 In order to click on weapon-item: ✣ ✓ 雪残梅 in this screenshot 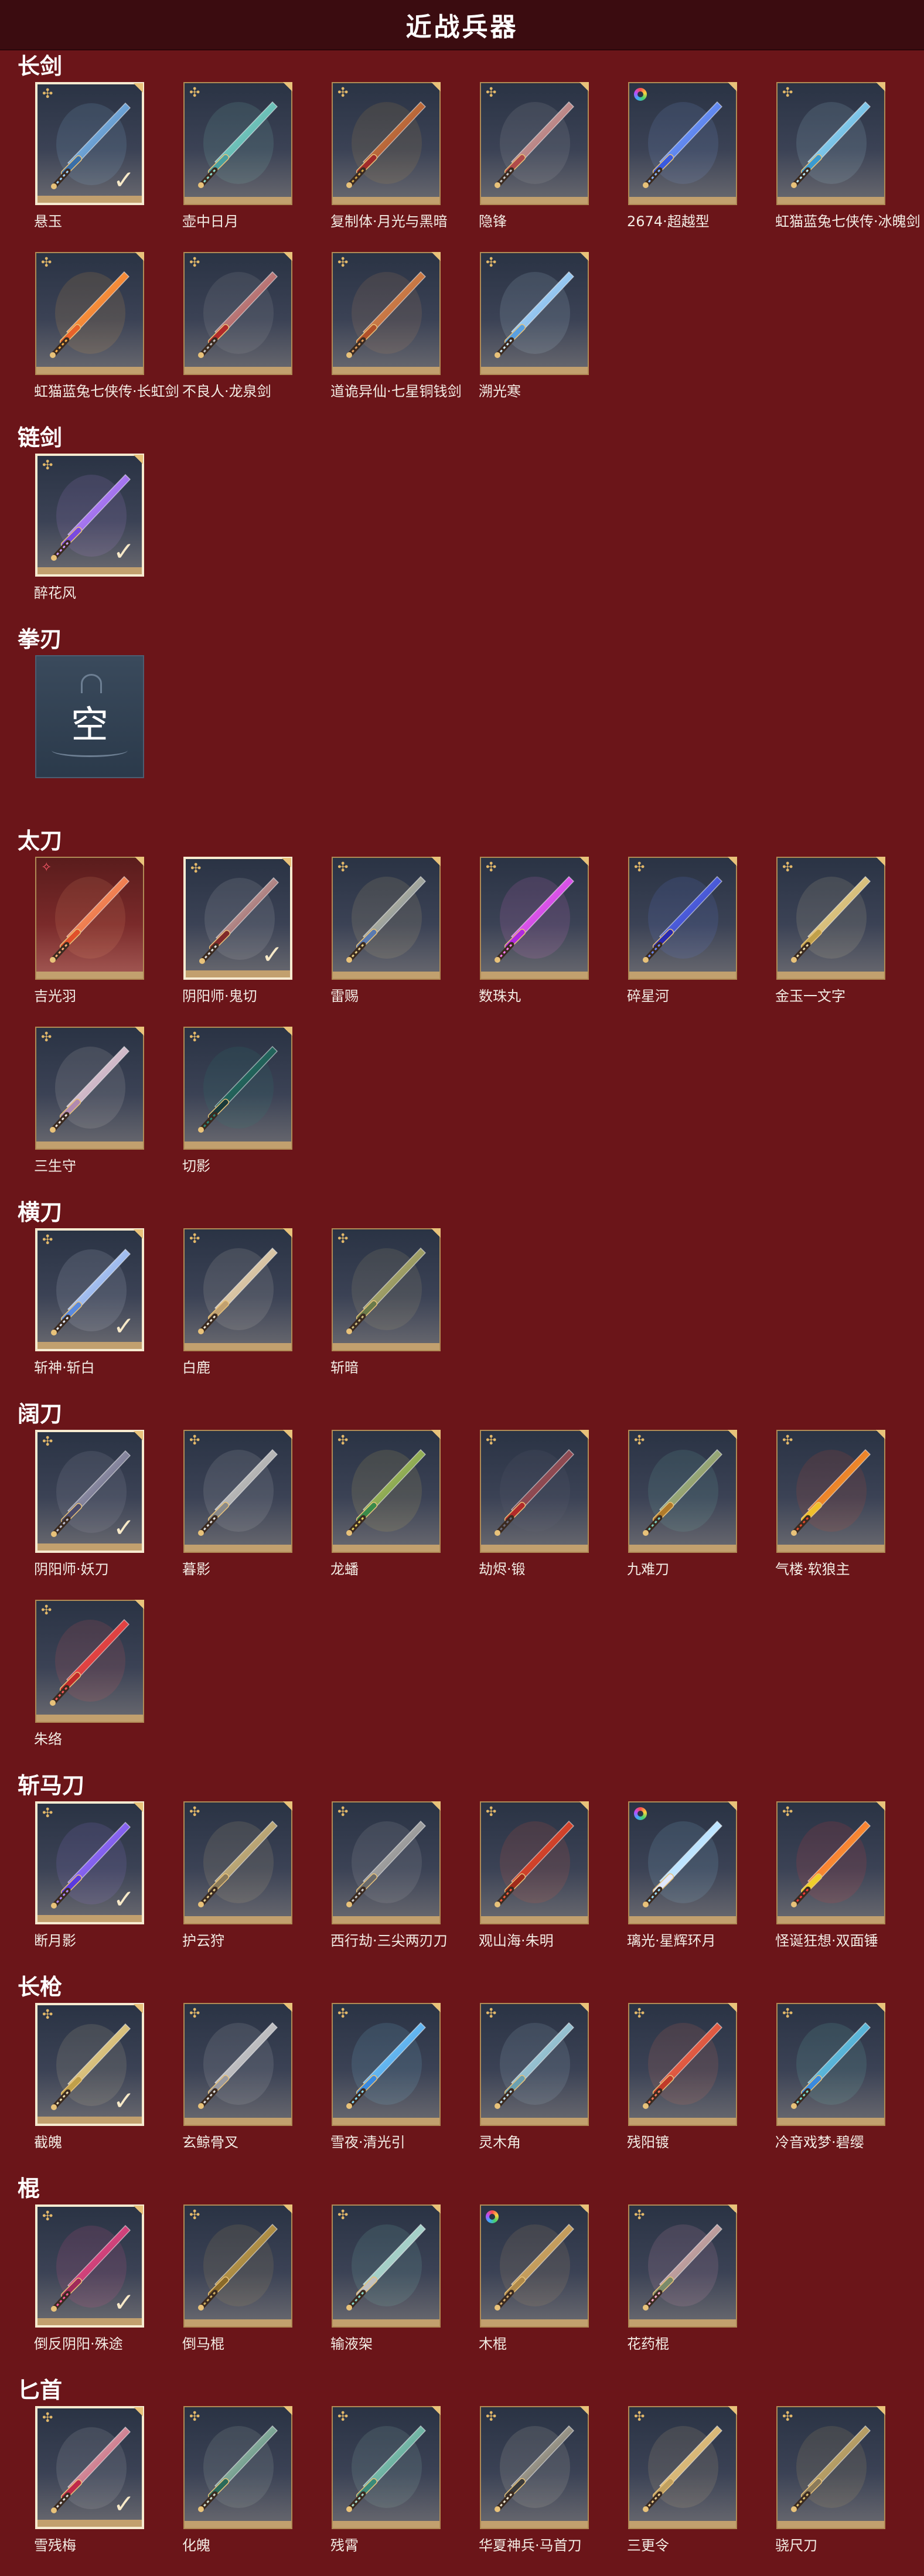, I will do `click(108, 2491)`.